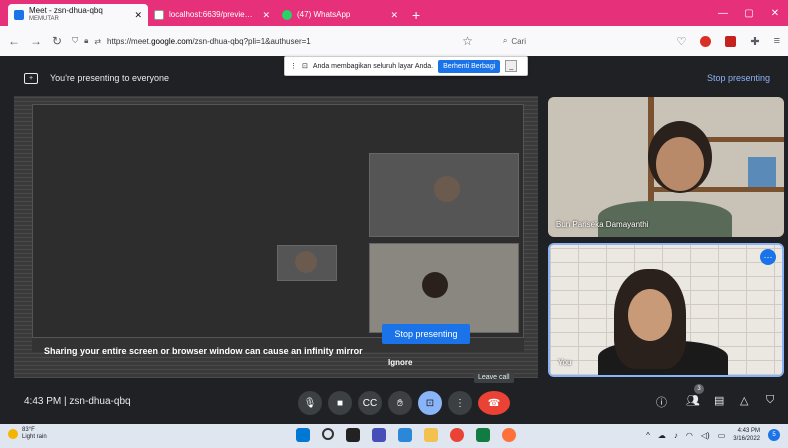 The image size is (788, 448). What do you see at coordinates (722, 435) in the screenshot?
I see `battery-icon: ▭` at bounding box center [722, 435].